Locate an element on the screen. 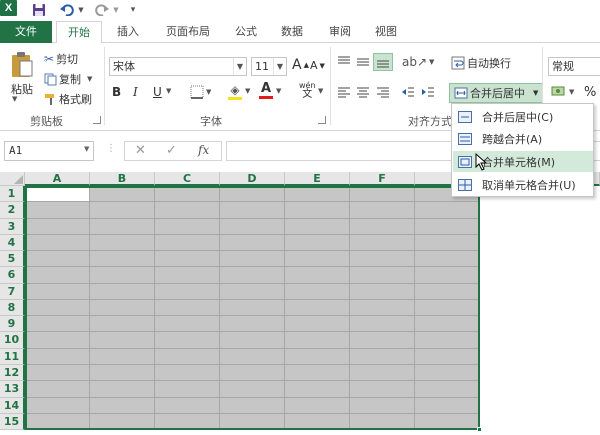  tab-formulas: 公式 is located at coordinates (246, 32).